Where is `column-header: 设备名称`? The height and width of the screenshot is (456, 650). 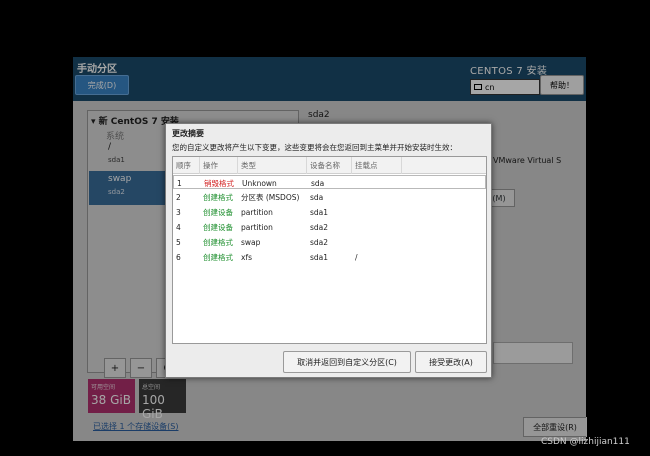
column-header: 设备名称 is located at coordinates (329, 165).